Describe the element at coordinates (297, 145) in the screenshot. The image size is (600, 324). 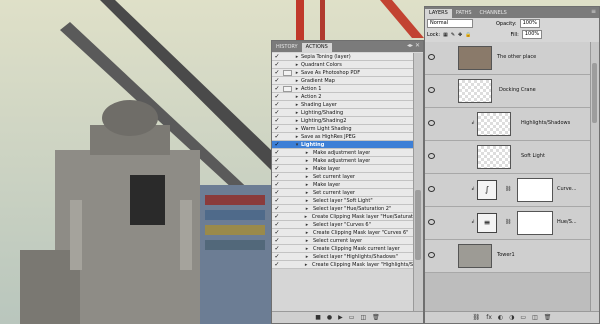
I see `expand-down-icon: ▾` at that location.